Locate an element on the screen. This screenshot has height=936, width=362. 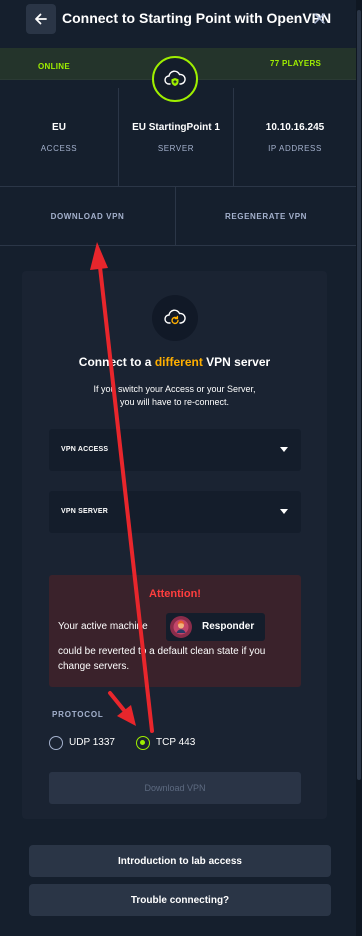
close-icon is located at coordinates (319, 18).